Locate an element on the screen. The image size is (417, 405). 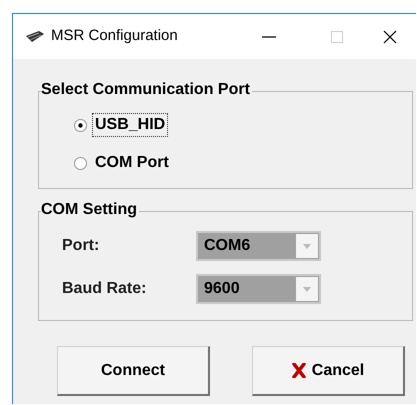
window-title: MSR Configuration is located at coordinates (114, 36).